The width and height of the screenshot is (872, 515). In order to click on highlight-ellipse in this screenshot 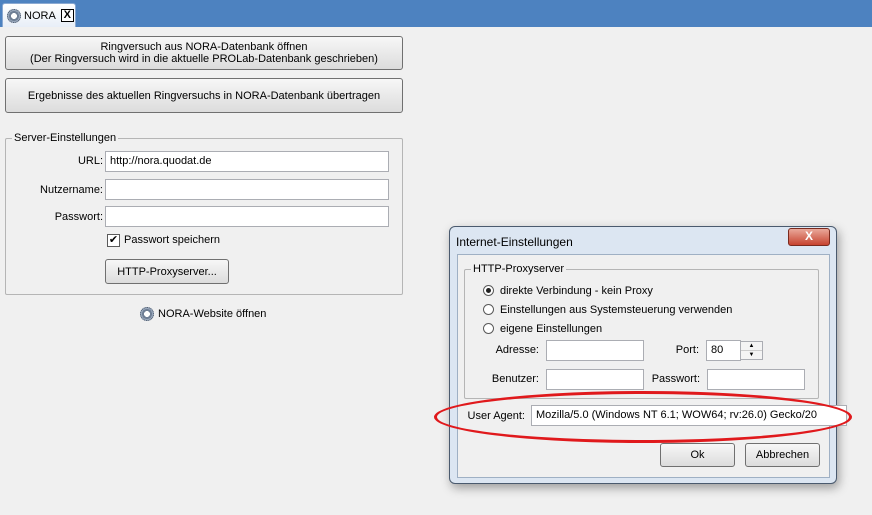, I will do `click(643, 417)`.